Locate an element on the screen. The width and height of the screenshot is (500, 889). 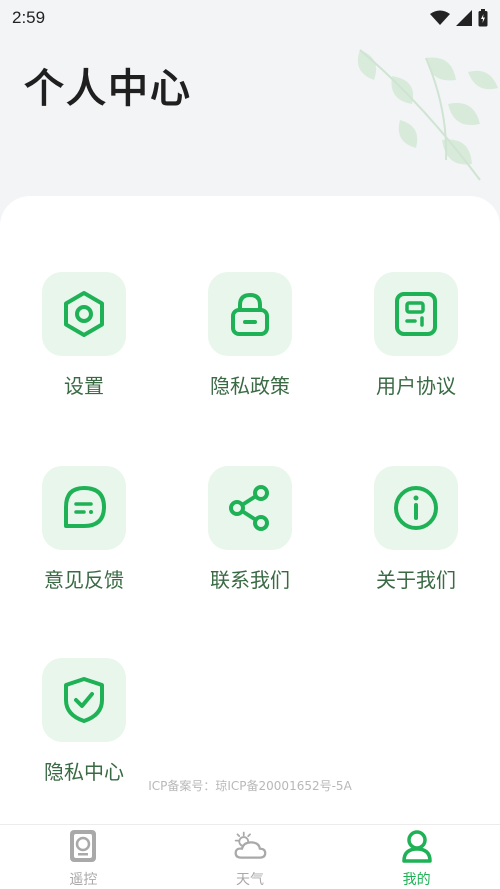
shield-check-icon is located at coordinates (84, 700).